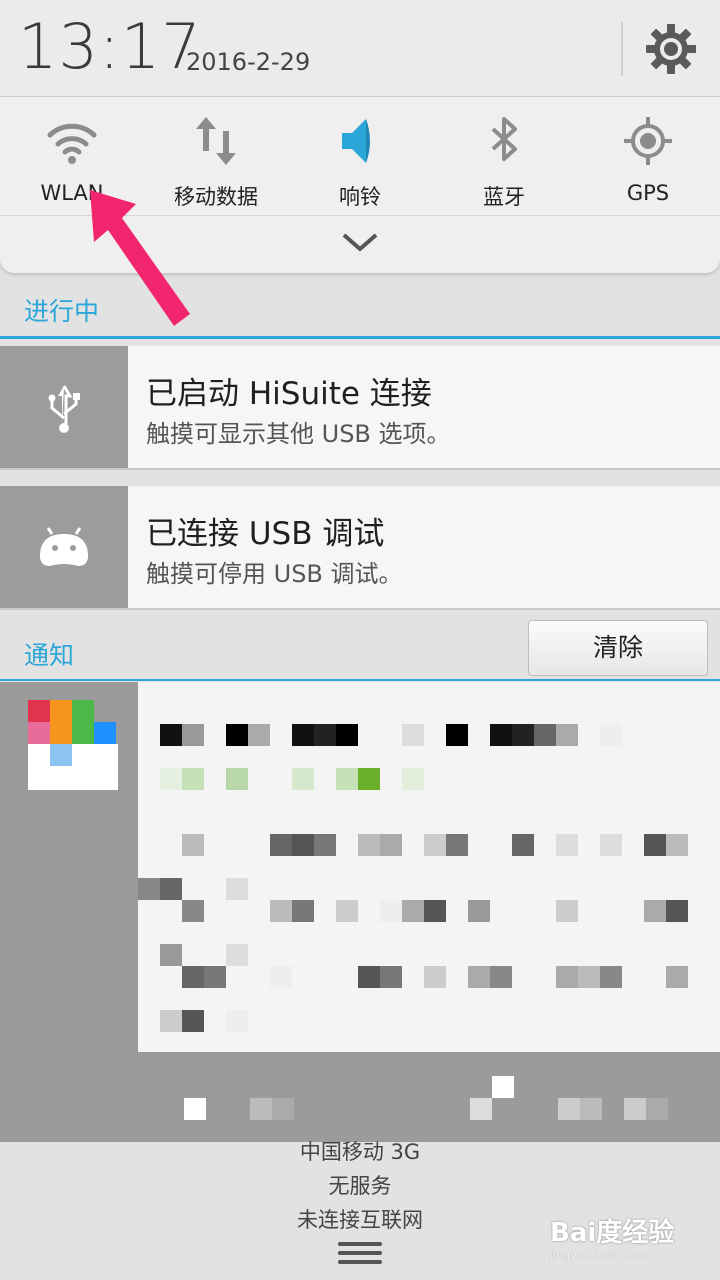  What do you see at coordinates (622, 49) in the screenshot?
I see `header-divider` at bounding box center [622, 49].